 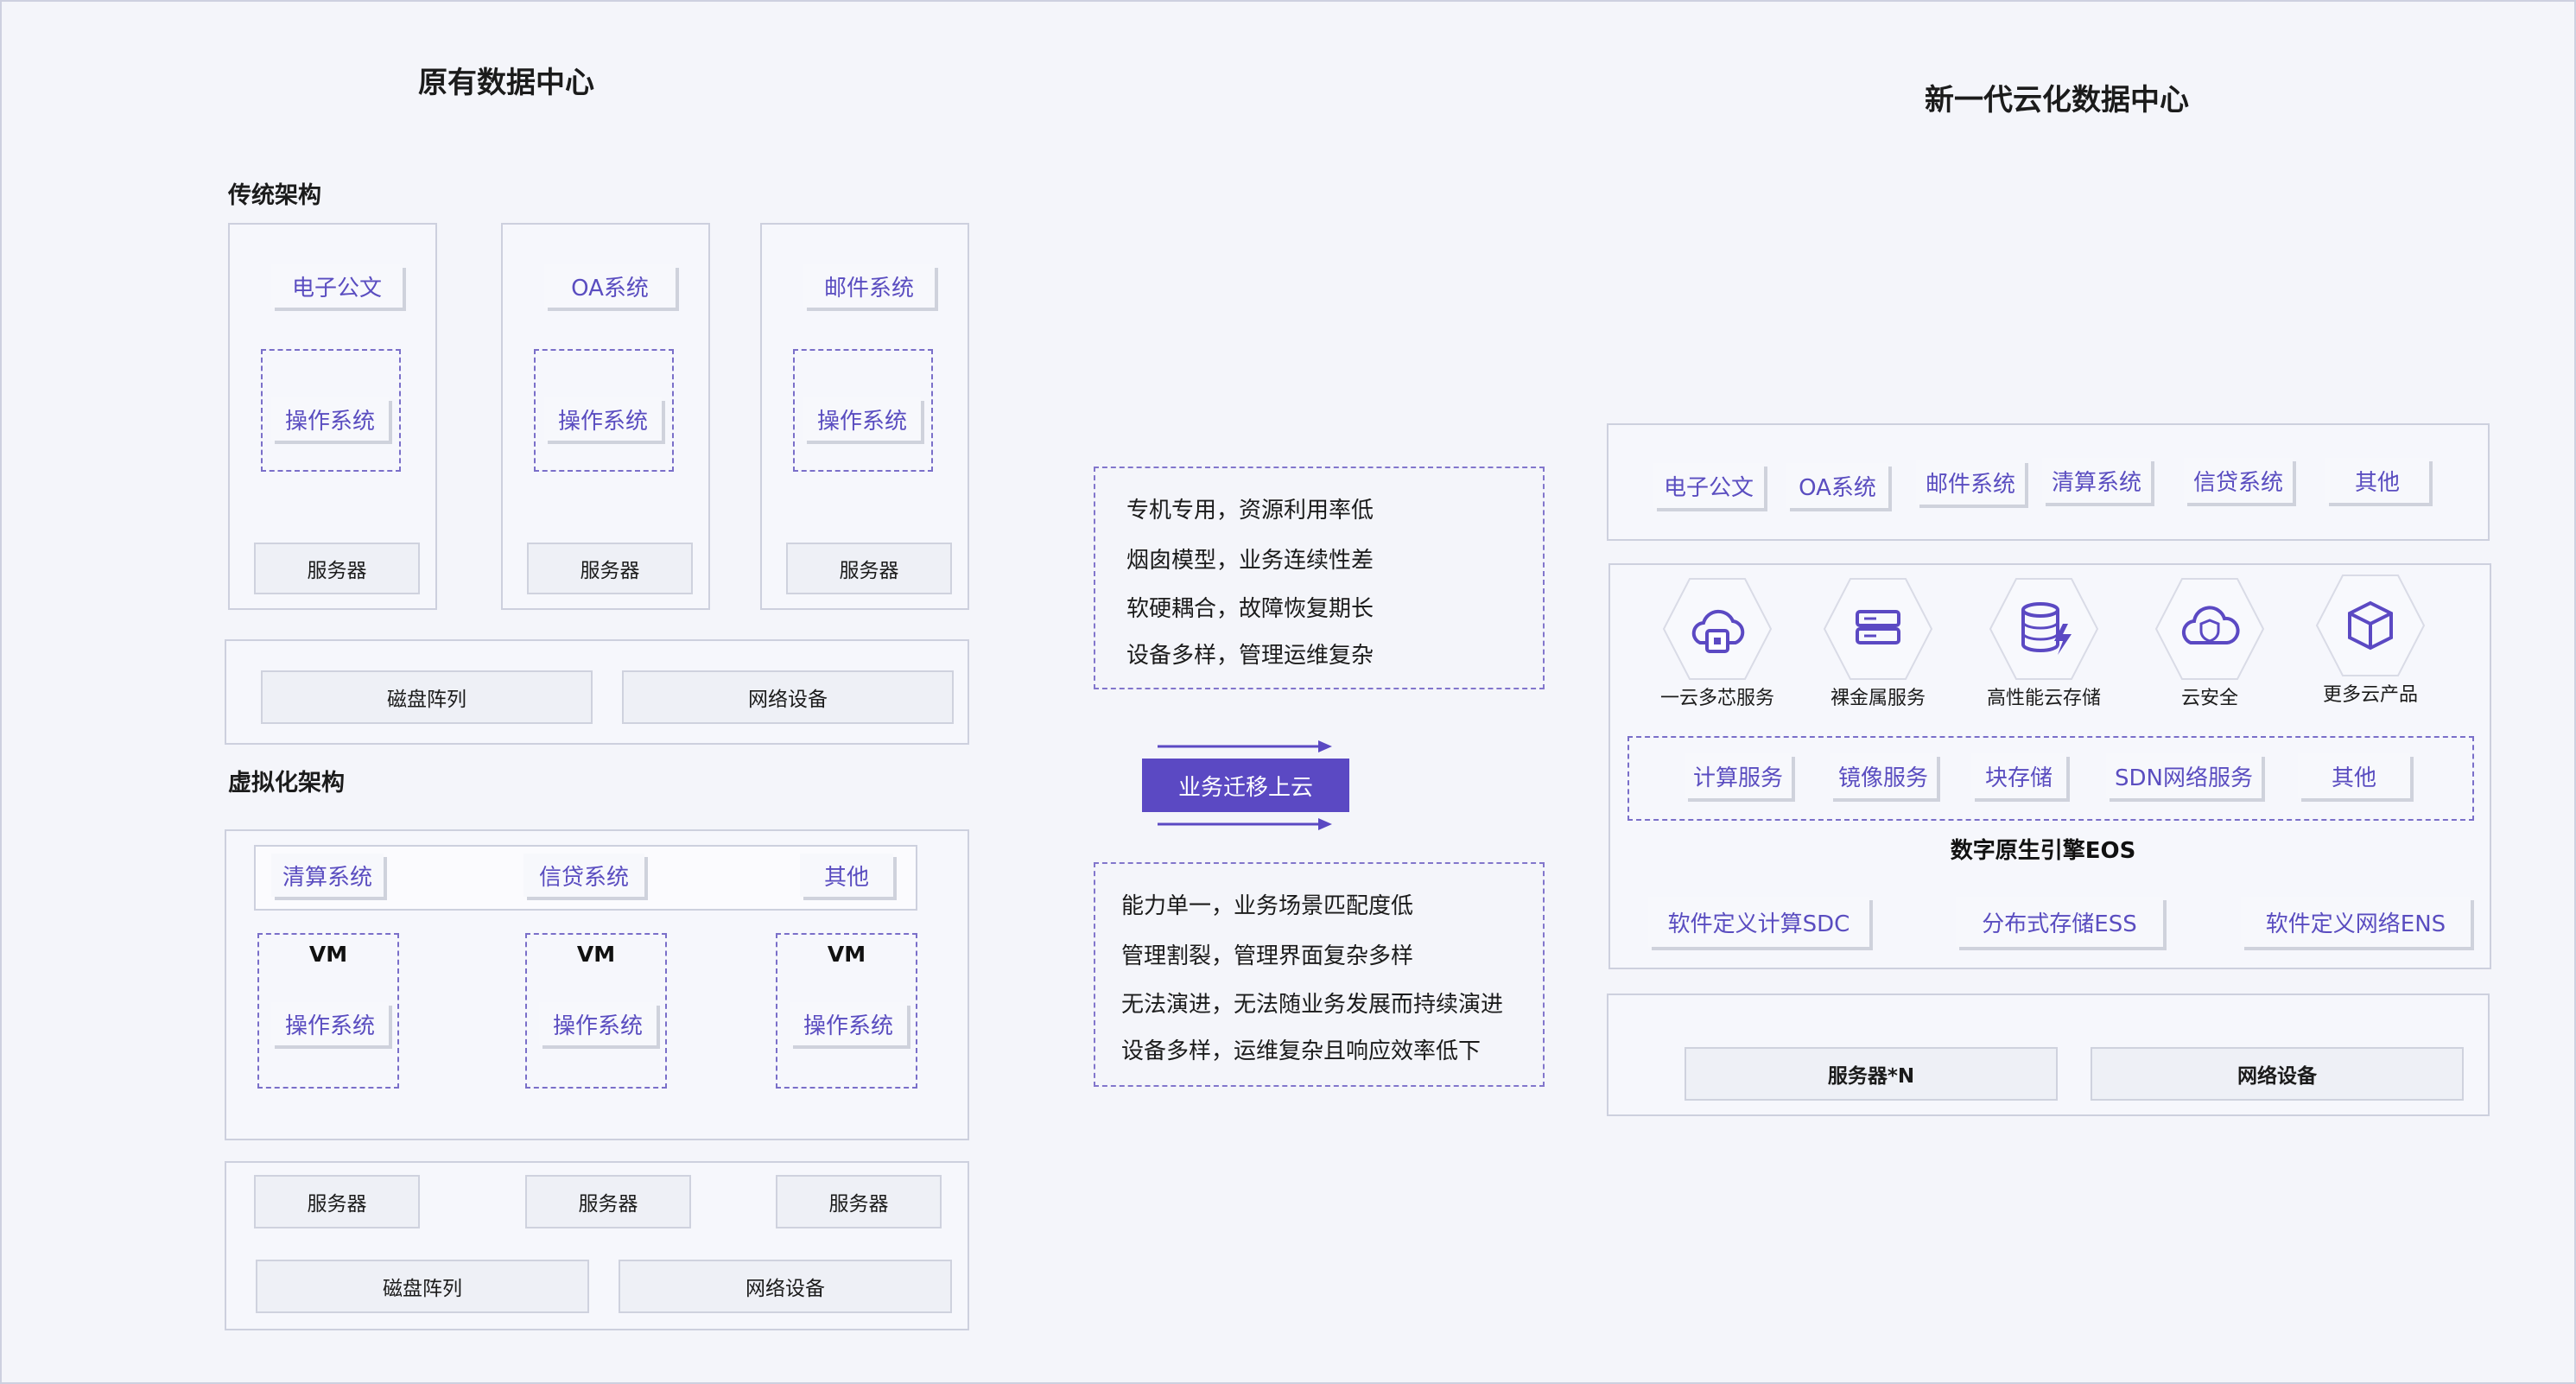 What do you see at coordinates (1250, 609) in the screenshot?
I see `problem-line: 软硬耦合，故障恢复期长` at bounding box center [1250, 609].